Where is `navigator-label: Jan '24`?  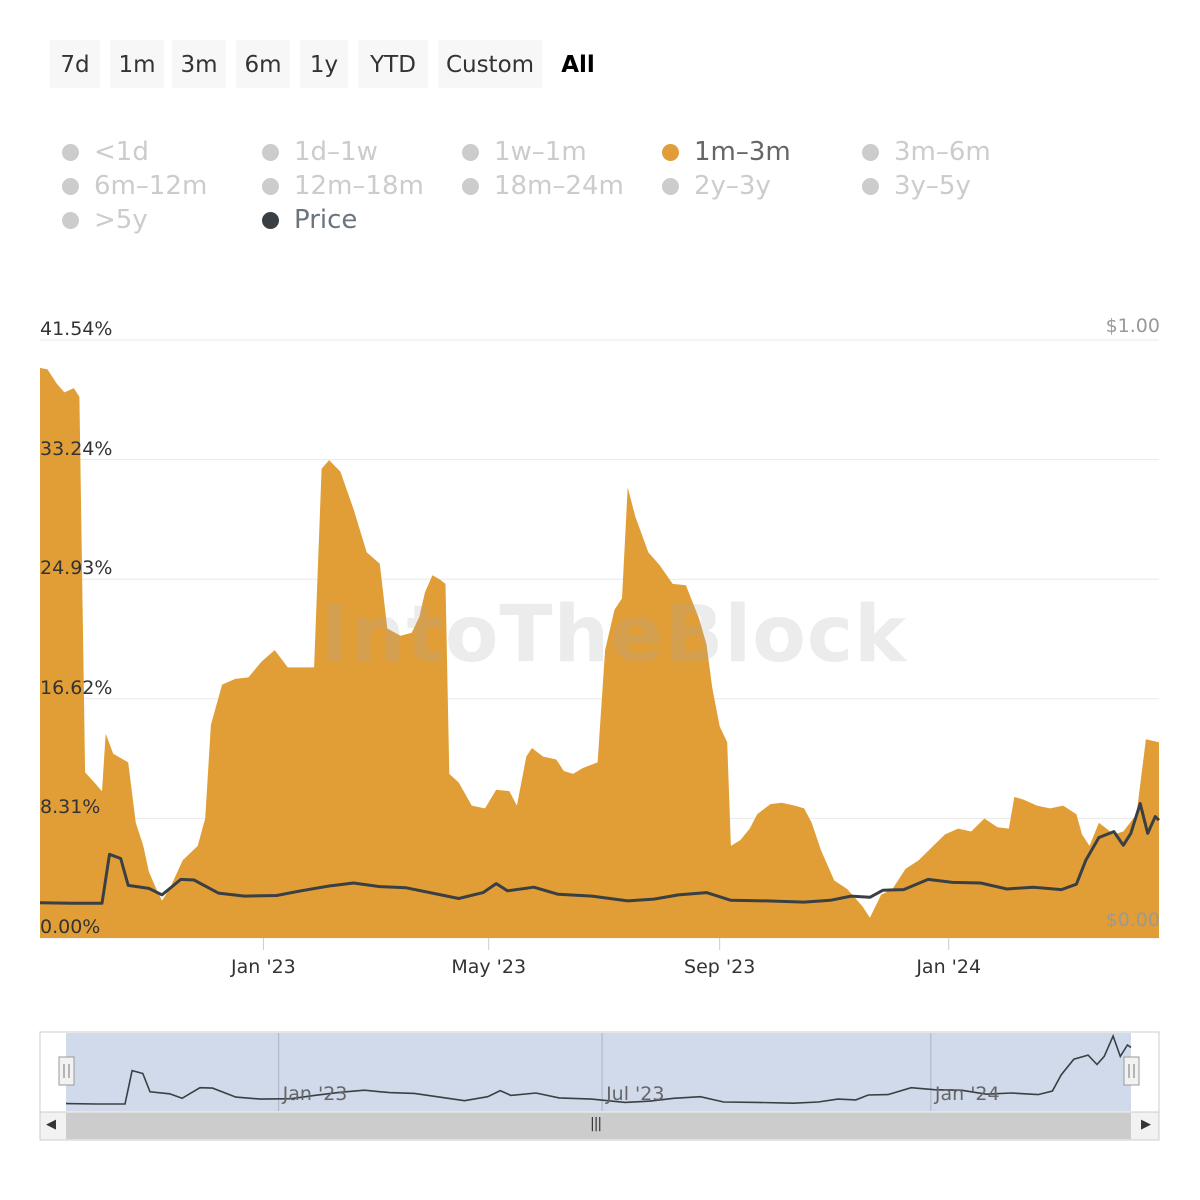
navigator-label: Jan '24 is located at coordinates (967, 1094).